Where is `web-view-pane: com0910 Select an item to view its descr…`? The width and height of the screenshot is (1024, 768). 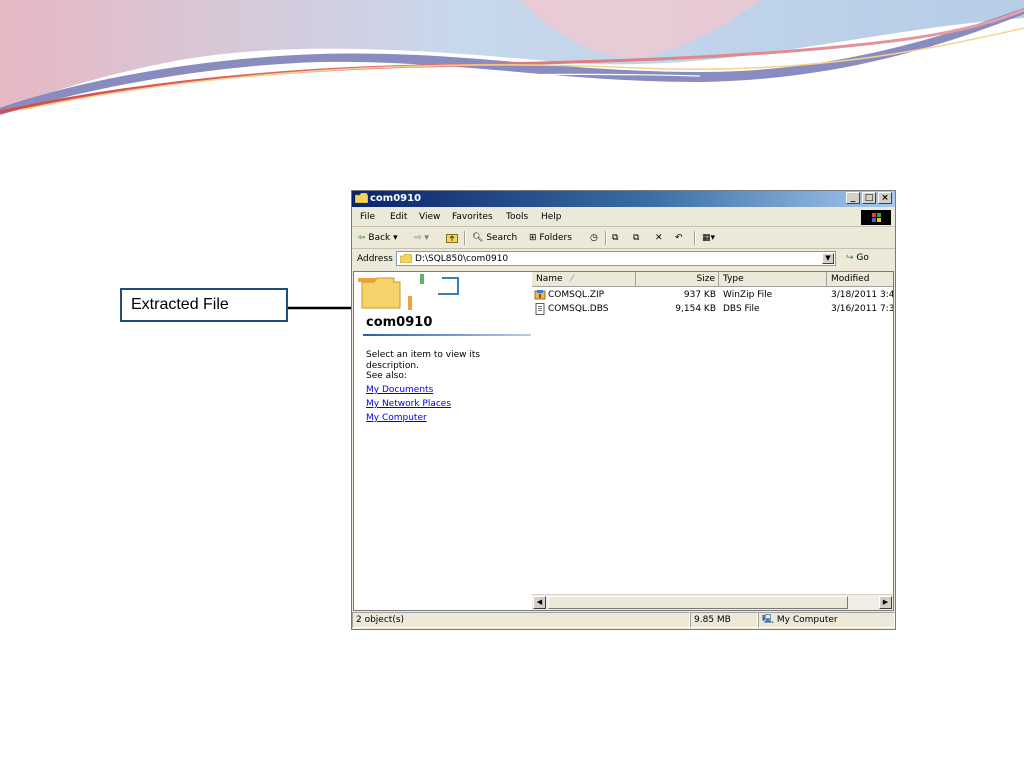 web-view-pane: com0910 Select an item to view its descr… is located at coordinates (443, 441).